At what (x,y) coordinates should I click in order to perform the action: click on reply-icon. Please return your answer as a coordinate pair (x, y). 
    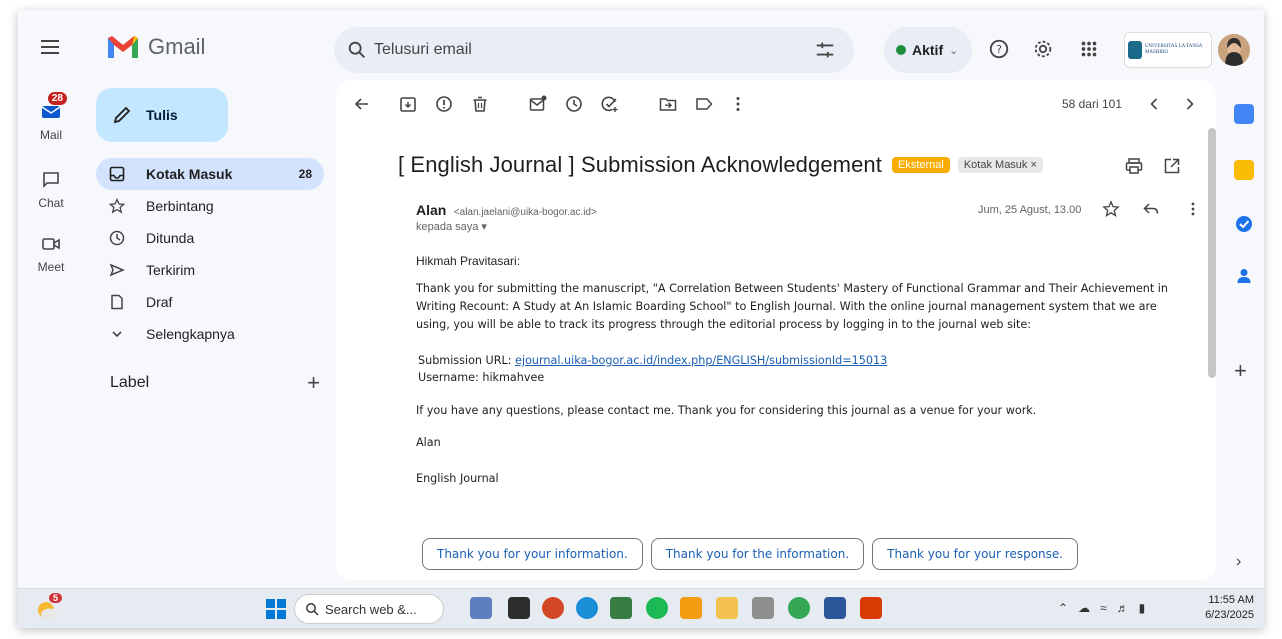
    Looking at the image, I should click on (1151, 209).